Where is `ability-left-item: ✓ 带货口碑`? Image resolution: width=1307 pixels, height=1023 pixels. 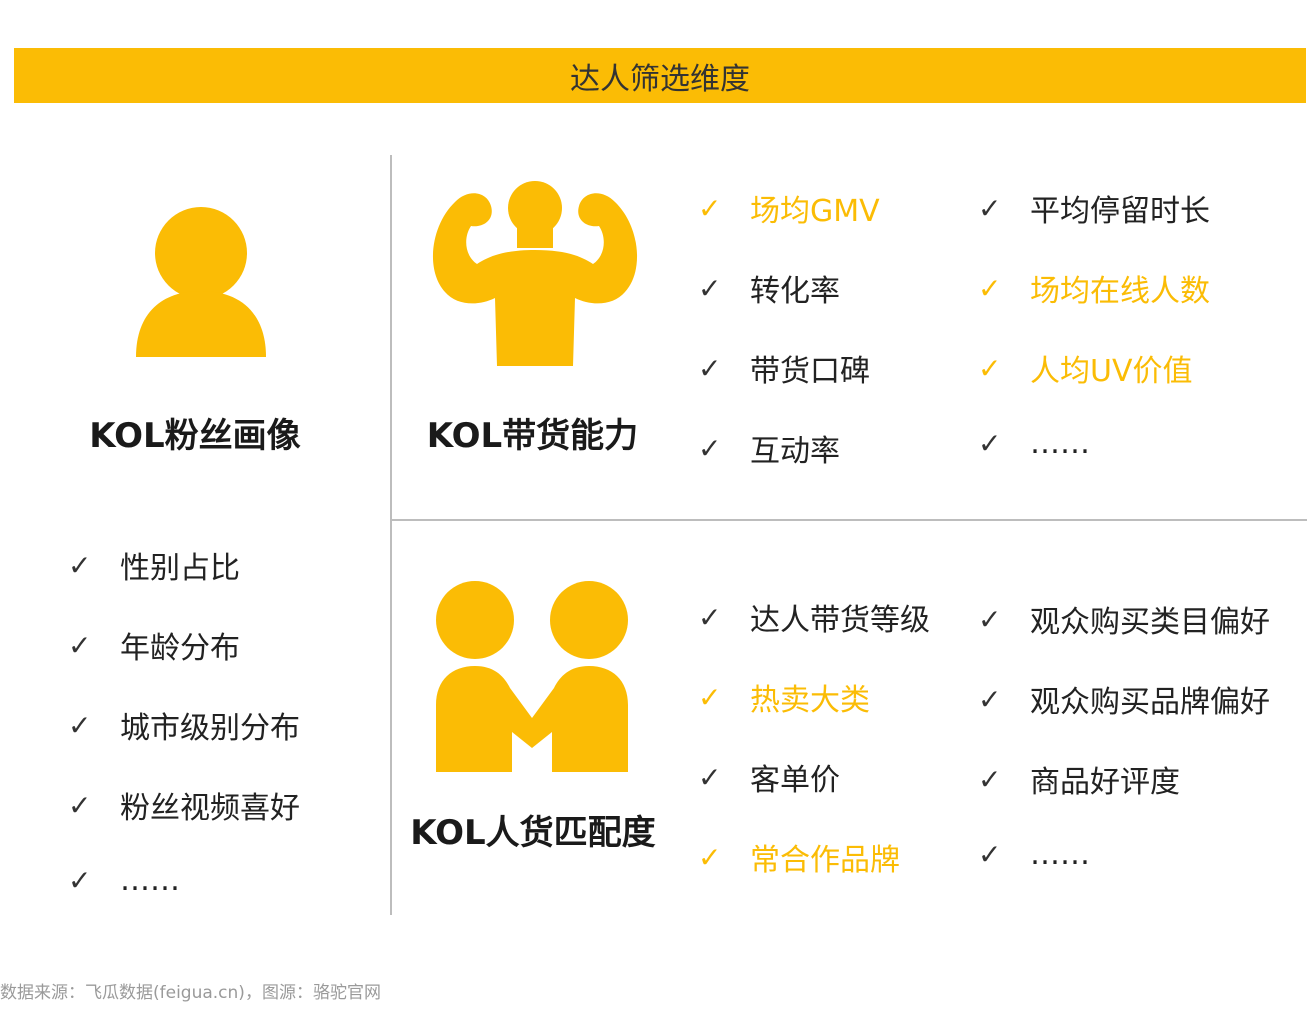
ability-left-item: ✓ 带货口碑 is located at coordinates (784, 368).